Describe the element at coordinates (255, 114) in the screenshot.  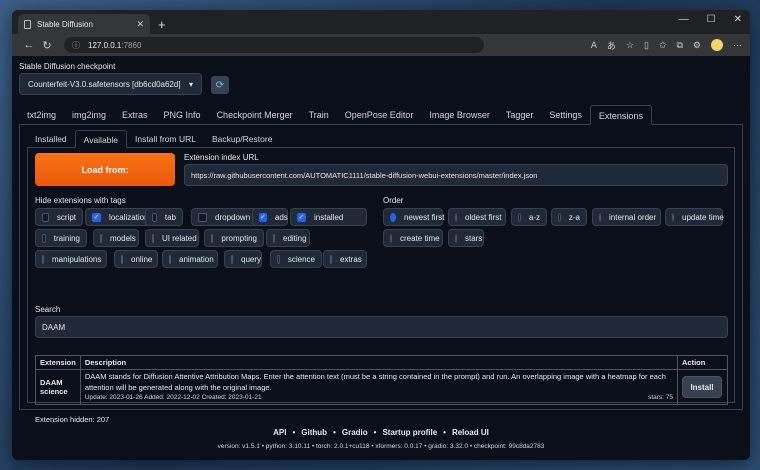
I see `tab-checkpoint-merger: Checkpoint Merger` at that location.